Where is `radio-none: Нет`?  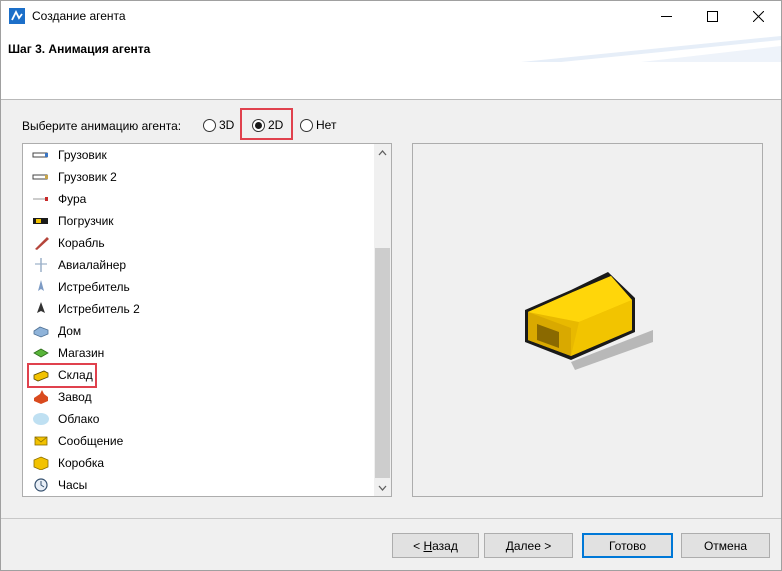 radio-none: Нет is located at coordinates (318, 125).